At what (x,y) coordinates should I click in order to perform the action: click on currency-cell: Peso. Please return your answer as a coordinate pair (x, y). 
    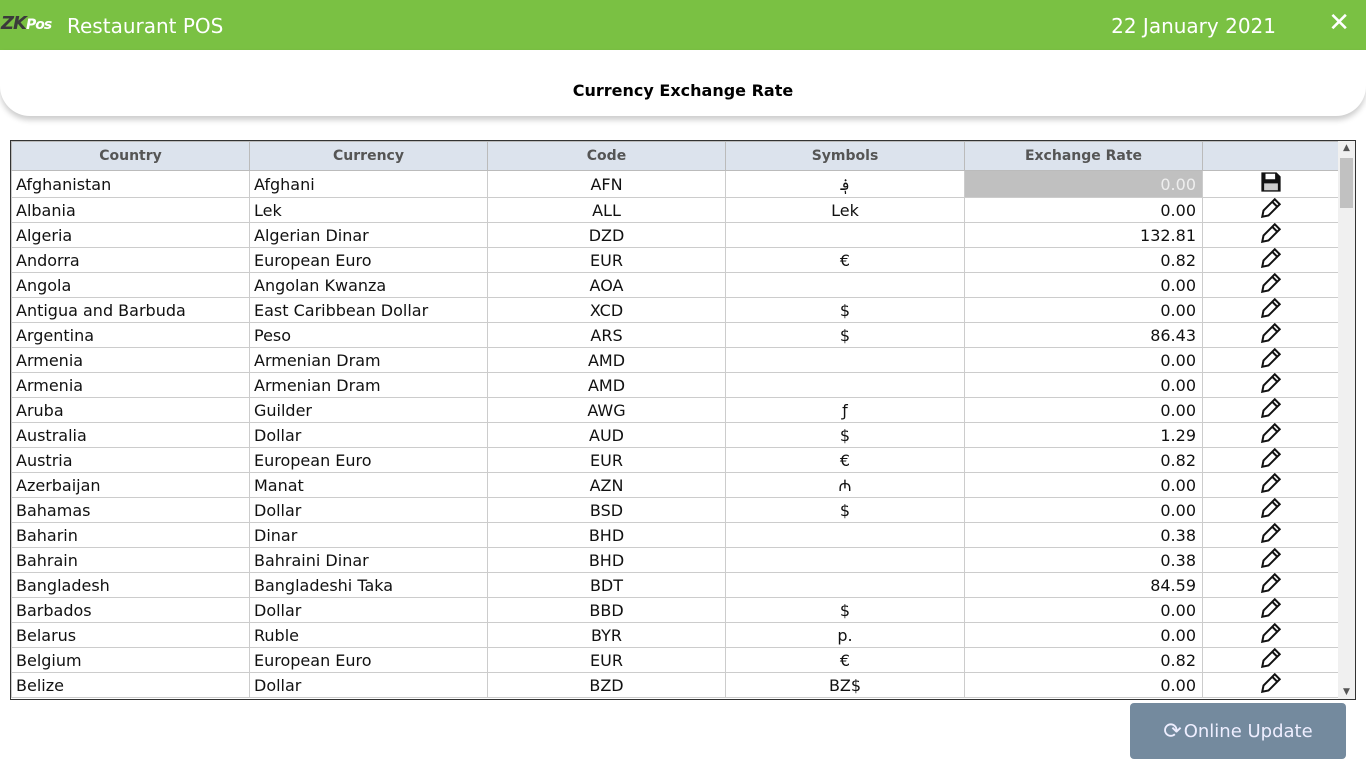
    Looking at the image, I should click on (368, 335).